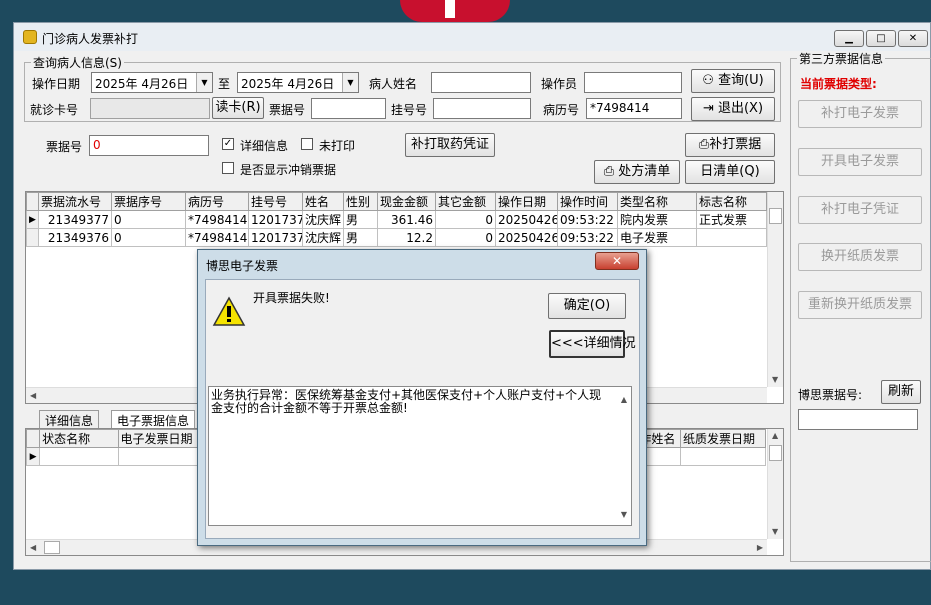  Describe the element at coordinates (860, 162) in the screenshot. I see `issue-e-invoice-button: 开具电子发票` at that location.